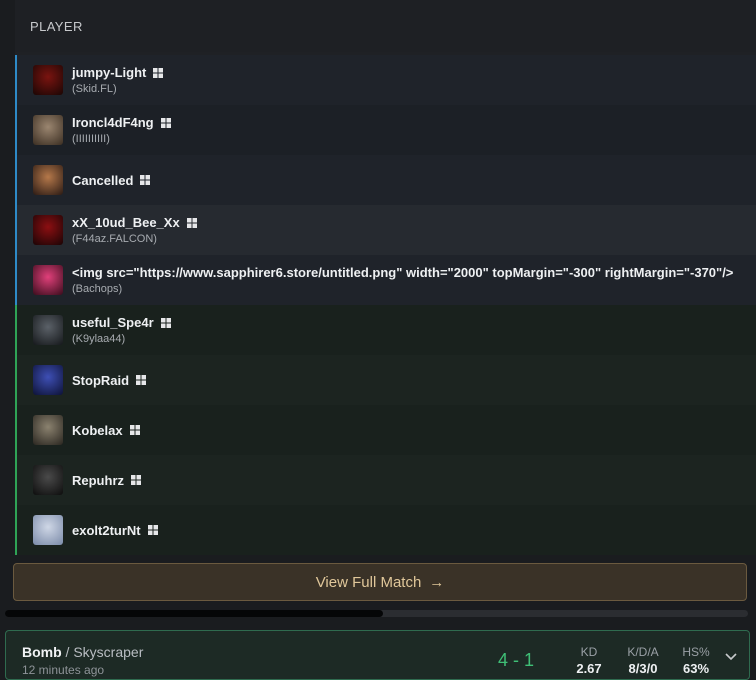 The width and height of the screenshot is (756, 680). I want to click on match-map: Skyscraper, so click(108, 652).